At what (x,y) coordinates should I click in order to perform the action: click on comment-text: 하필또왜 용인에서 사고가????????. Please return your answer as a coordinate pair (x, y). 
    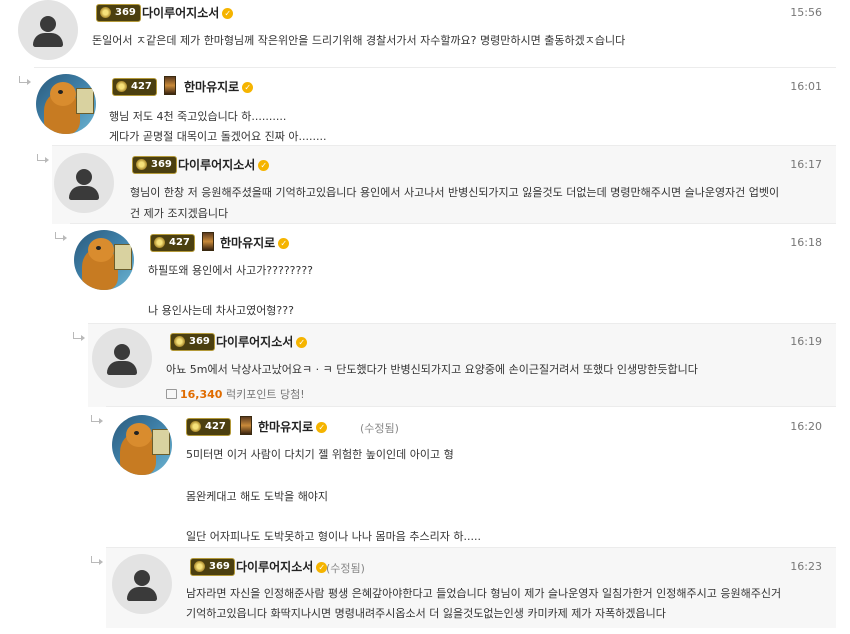
    Looking at the image, I should click on (231, 270).